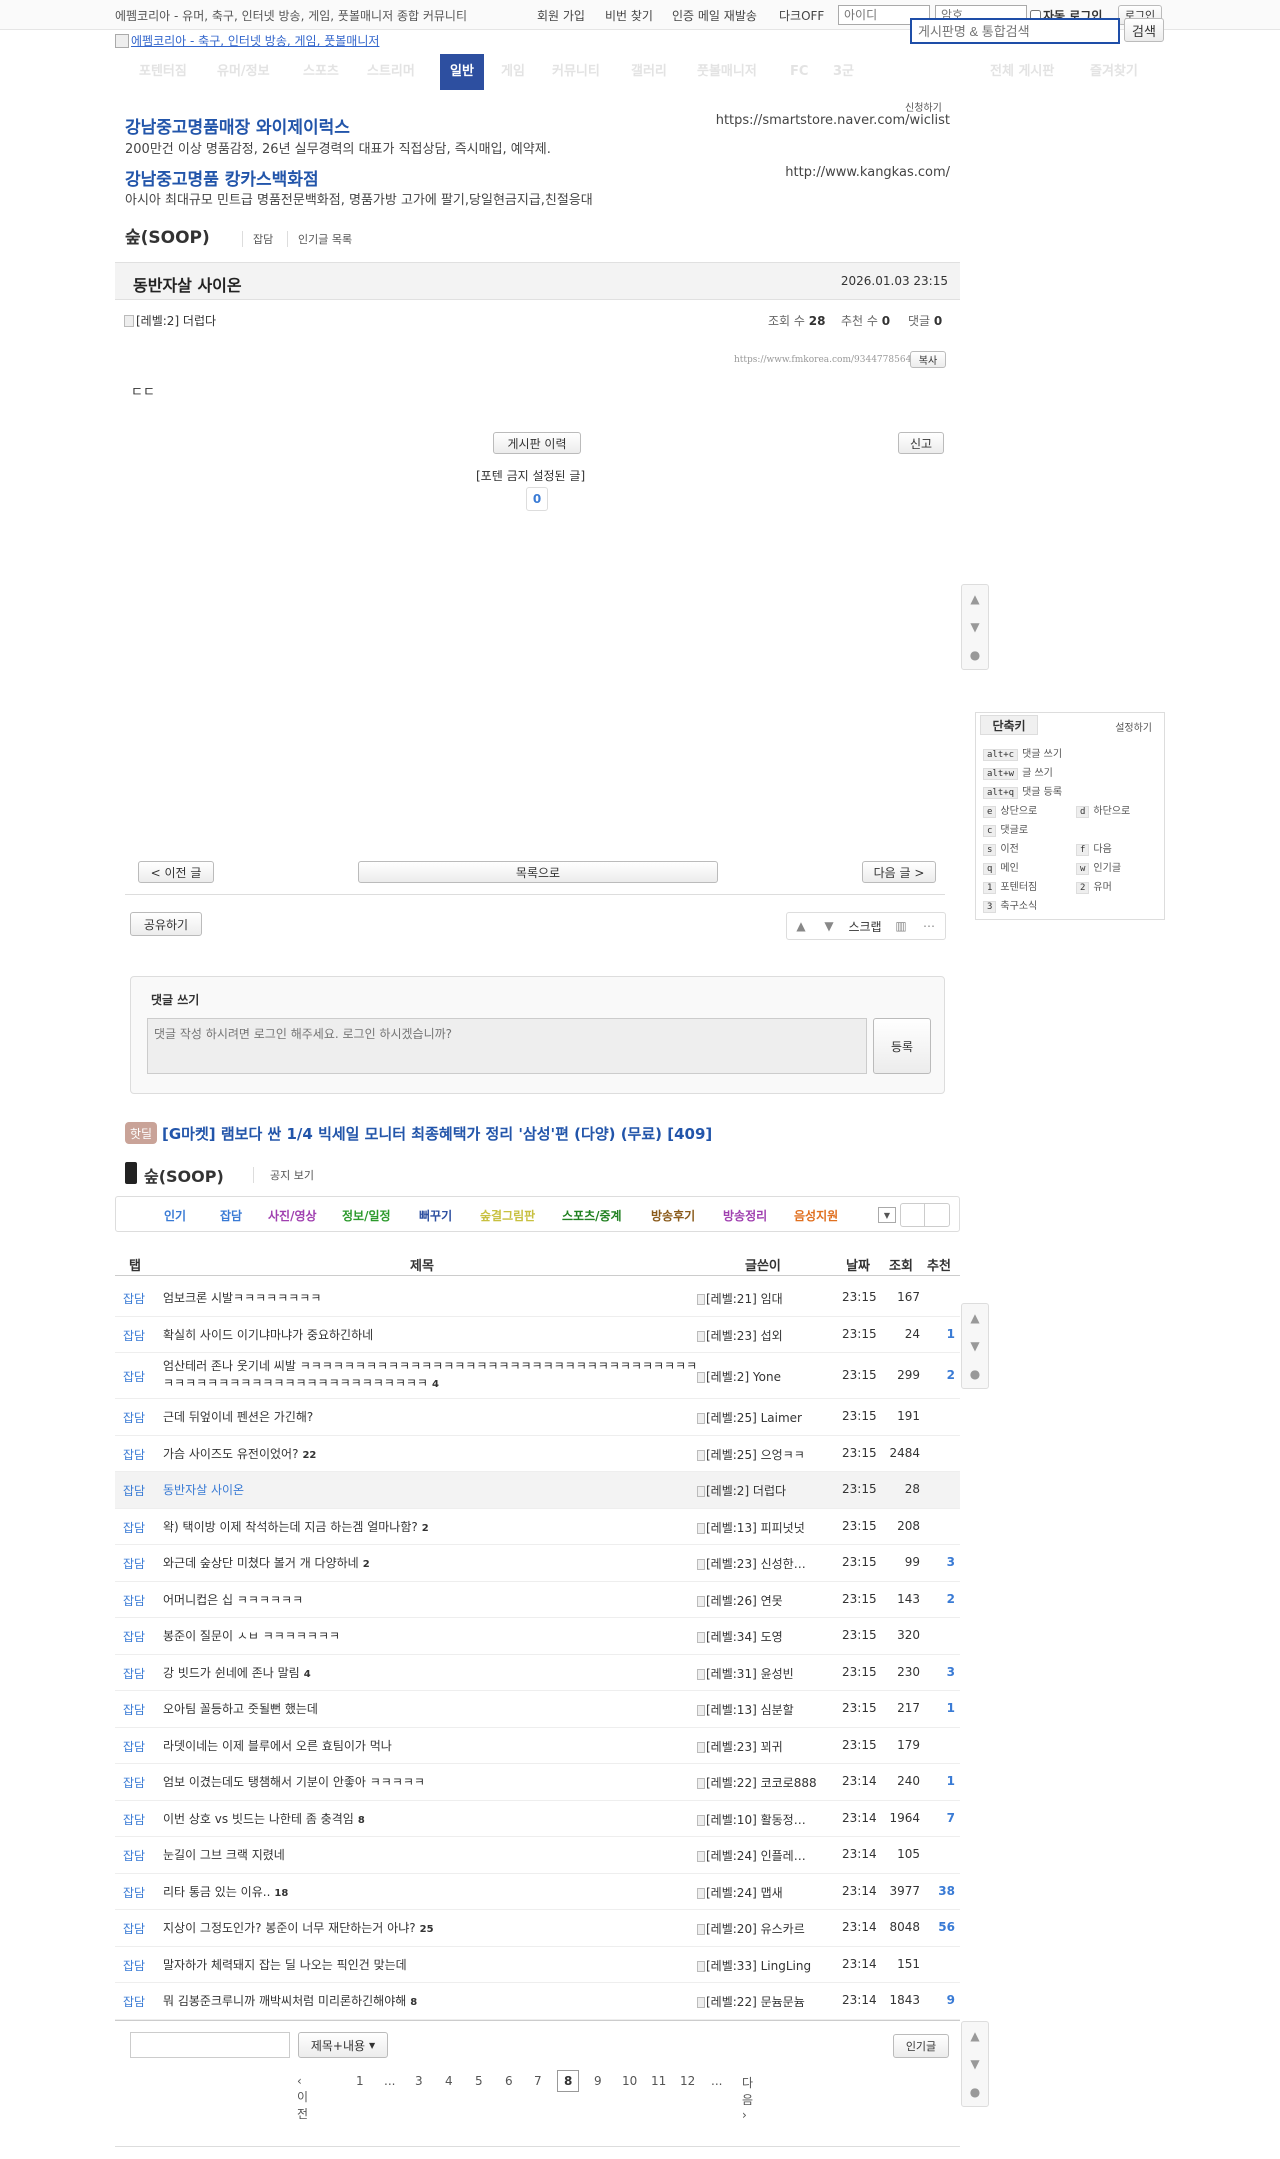 The image size is (1280, 2159). What do you see at coordinates (762, 1928) in the screenshot?
I see `row-author: [레벨:20] 유스카르` at bounding box center [762, 1928].